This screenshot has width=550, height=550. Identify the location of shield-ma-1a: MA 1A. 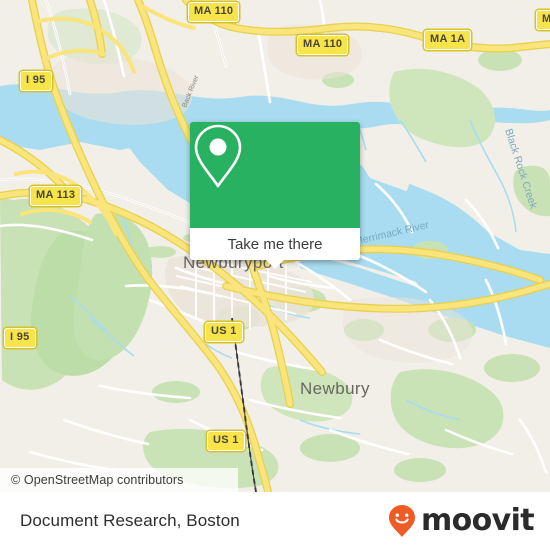
(448, 40).